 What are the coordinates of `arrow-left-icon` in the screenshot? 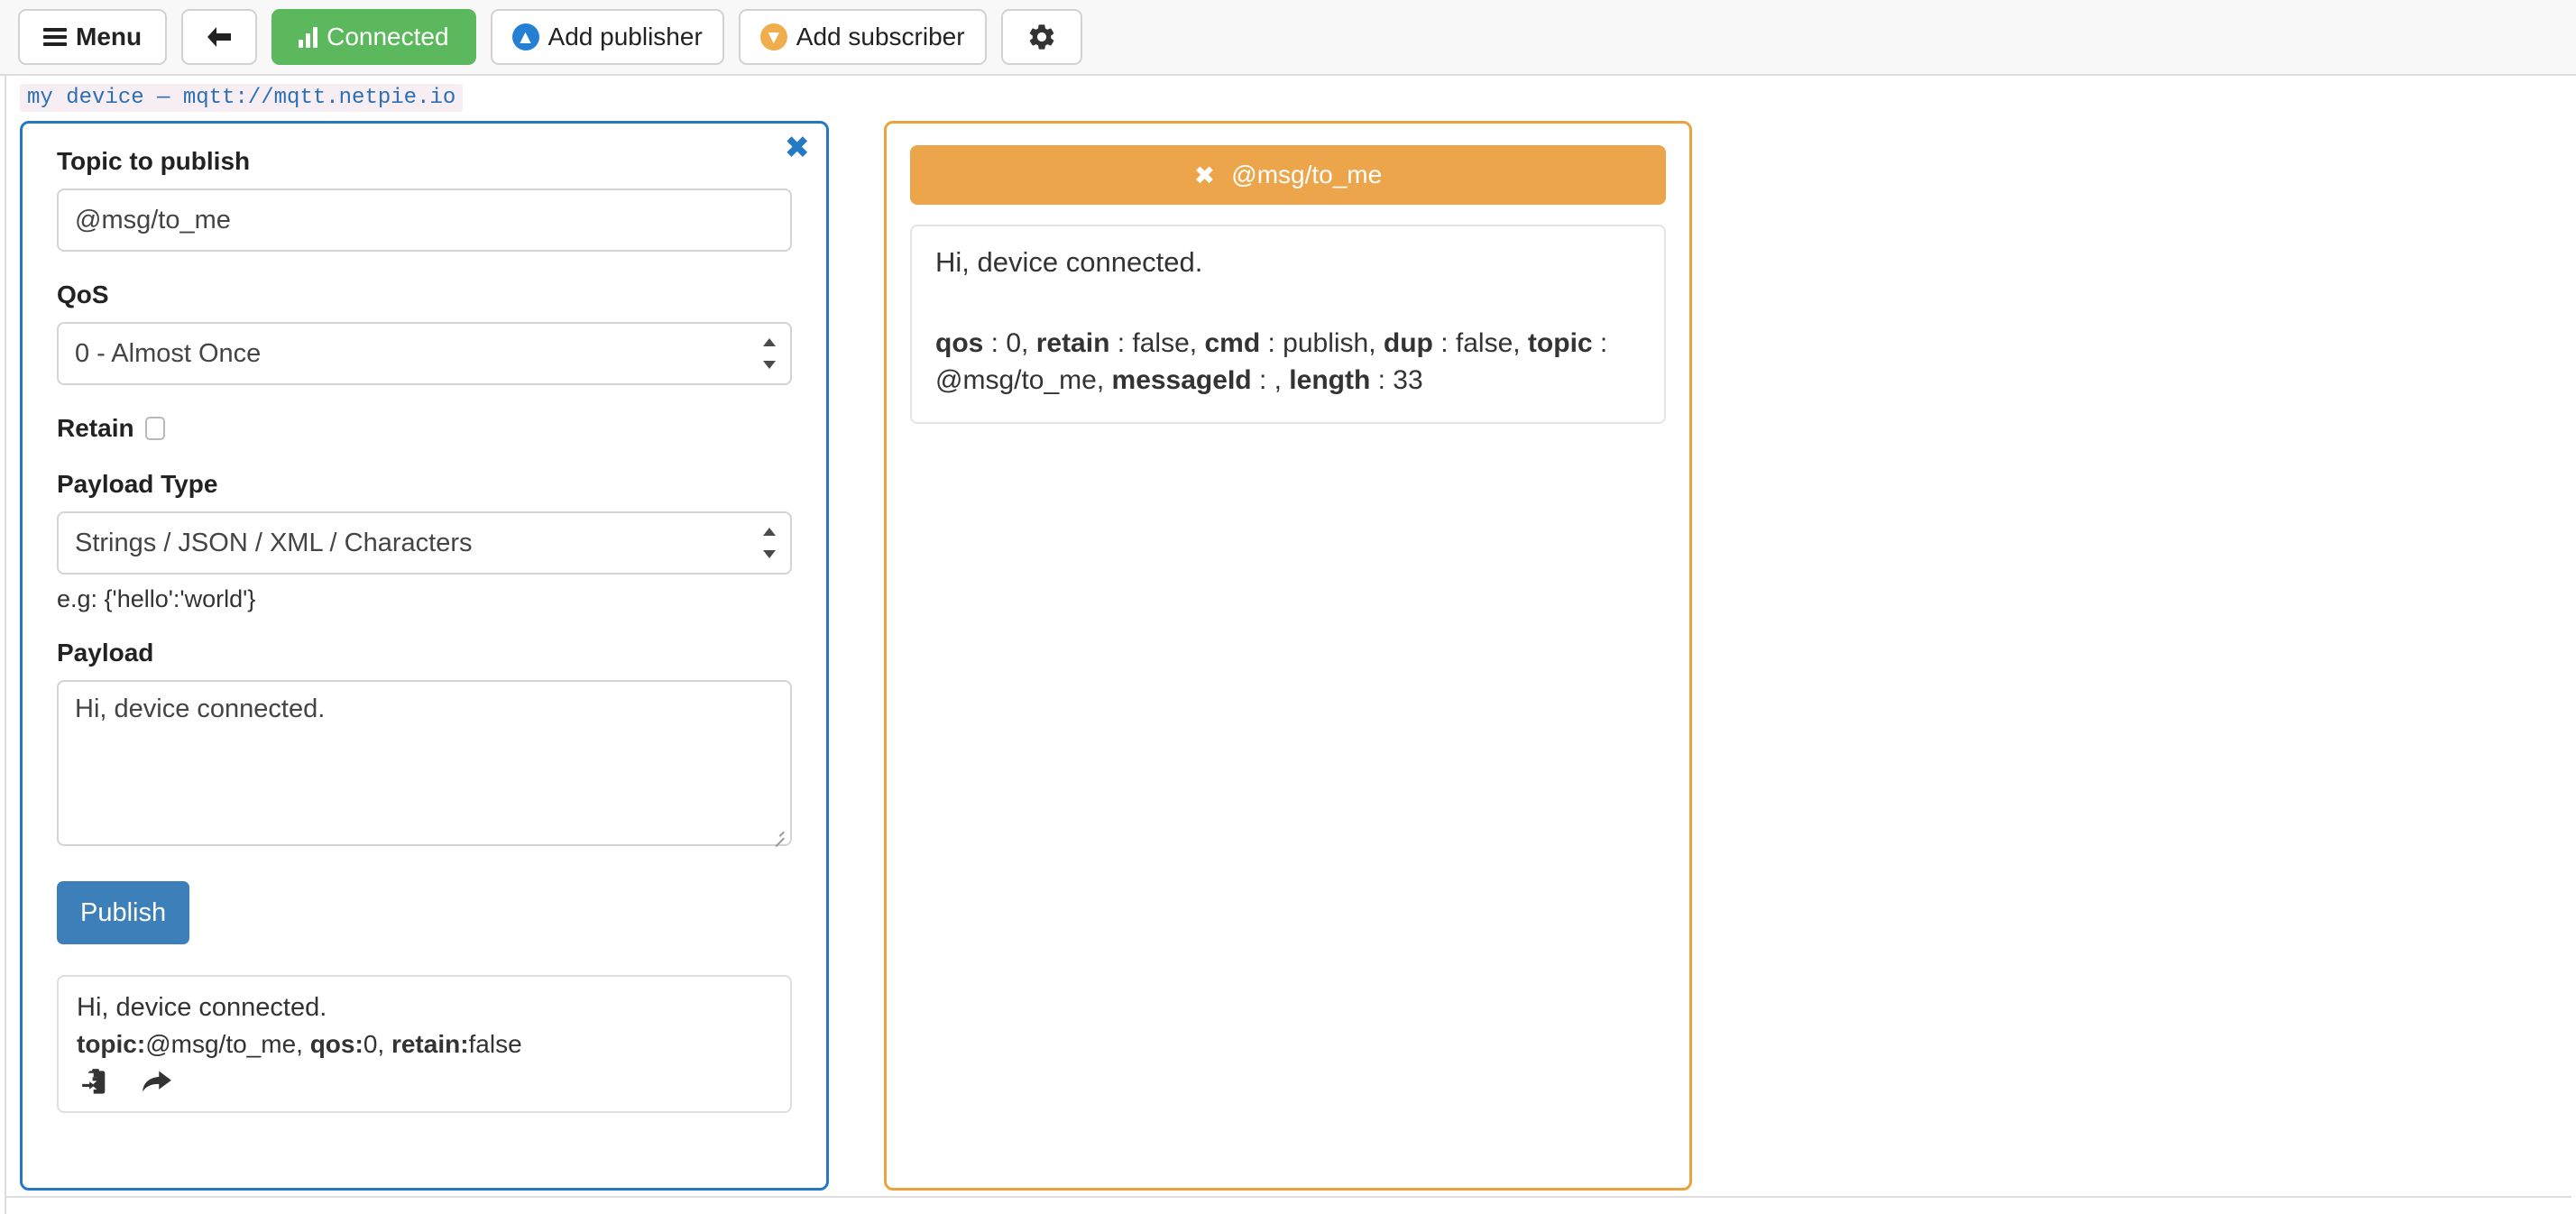 It's located at (220, 37).